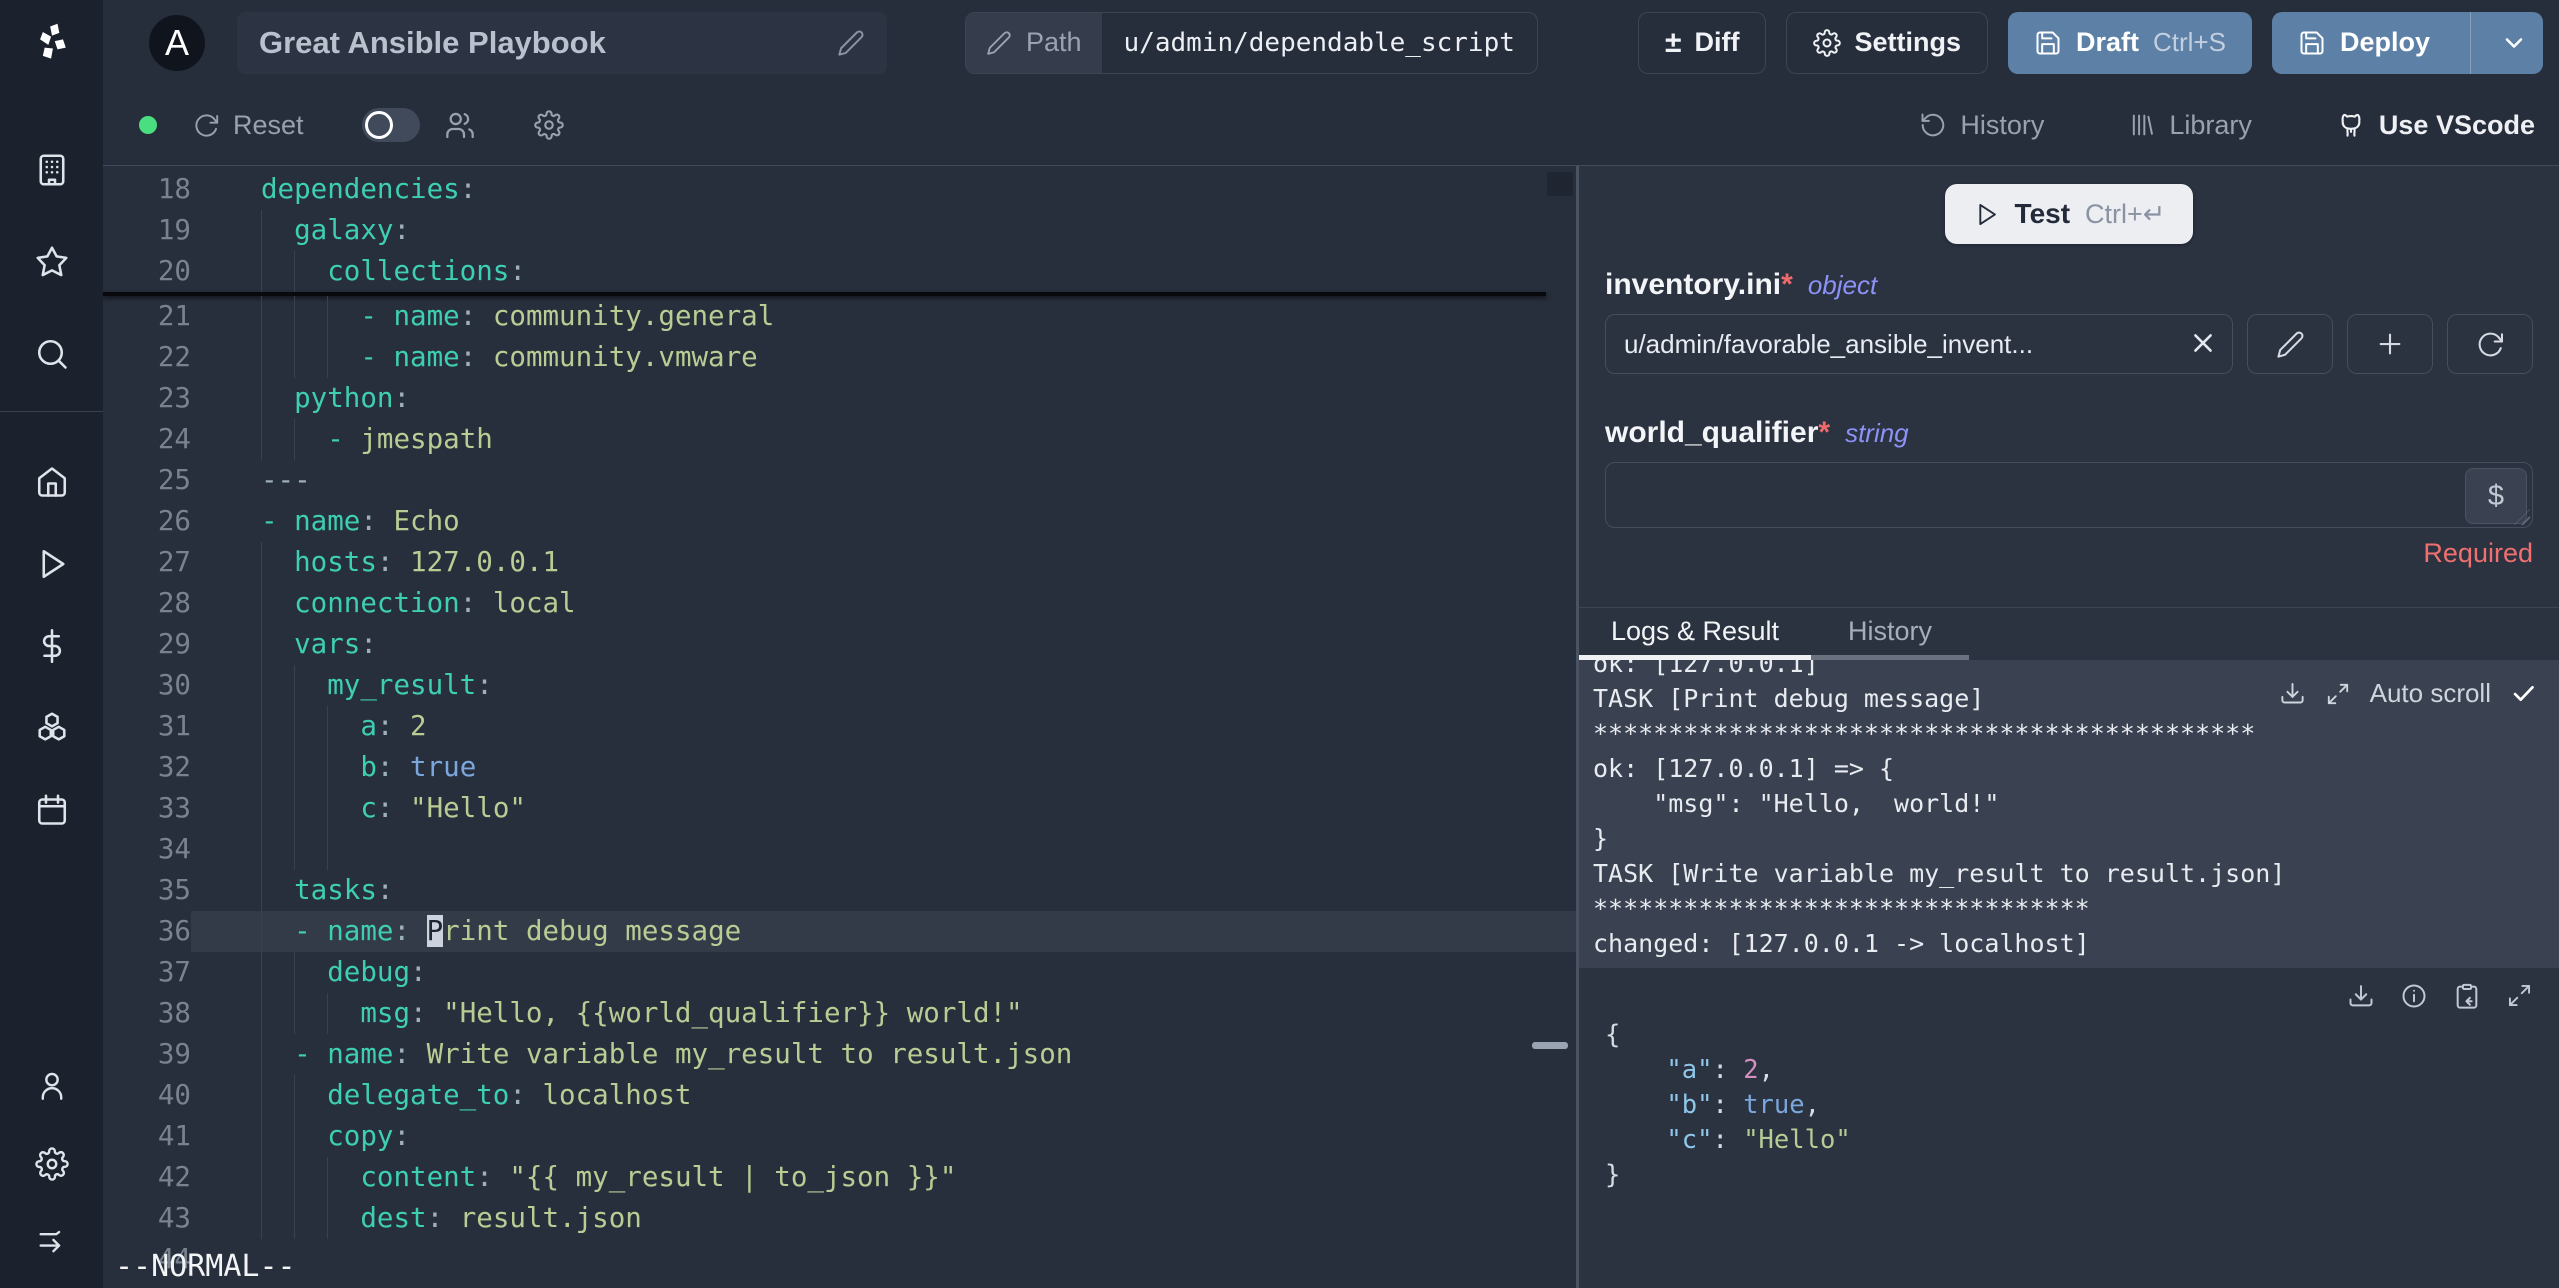 Image resolution: width=2559 pixels, height=1288 pixels. What do you see at coordinates (839, 1218) in the screenshot?
I see `code-line-43: 43 dest: result.json` at bounding box center [839, 1218].